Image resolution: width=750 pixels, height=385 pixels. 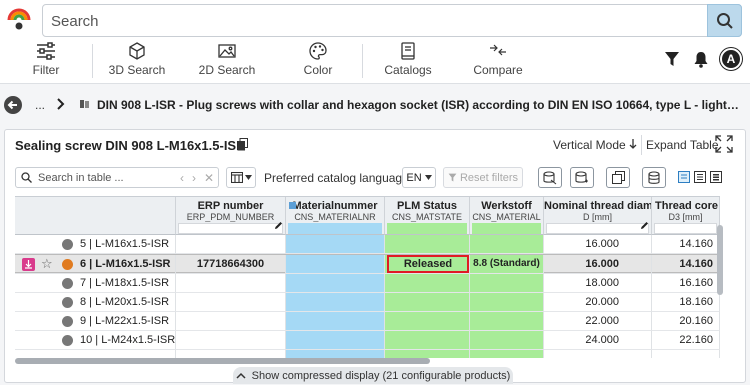 What do you see at coordinates (686, 216) in the screenshot?
I see `header-thread-core: Thread core di D3 [mm]` at bounding box center [686, 216].